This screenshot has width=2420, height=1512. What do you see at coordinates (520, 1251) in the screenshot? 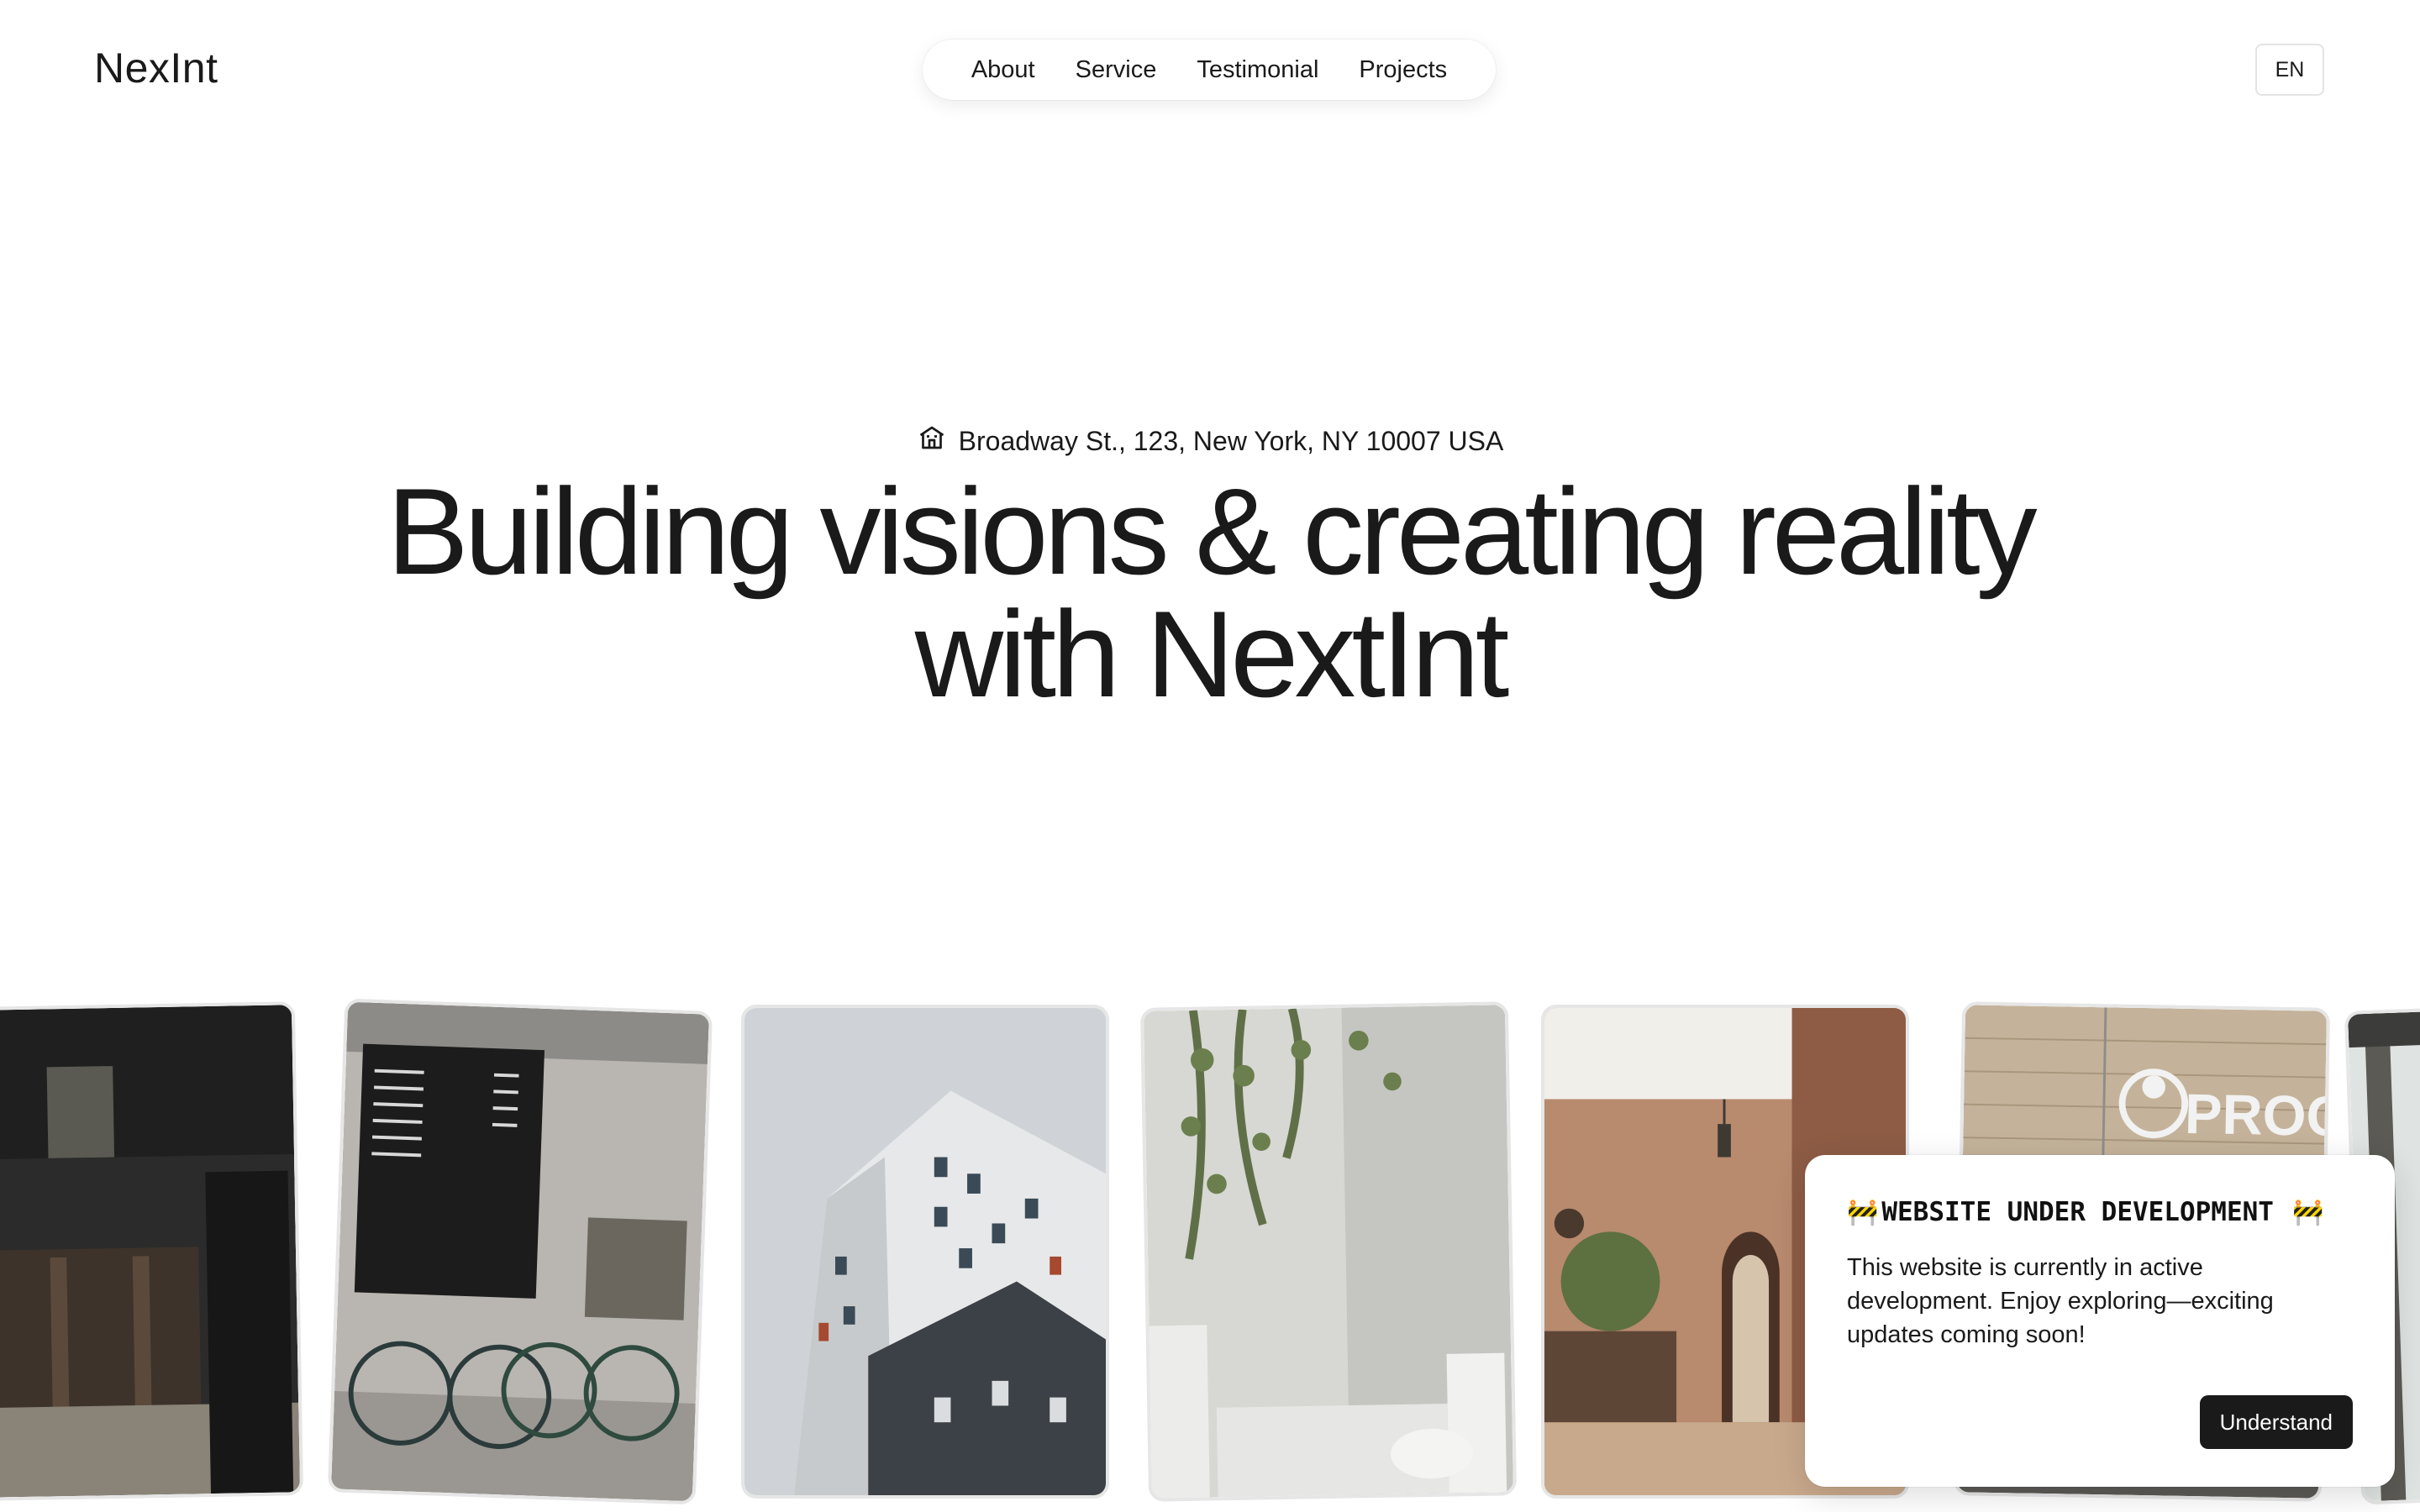
I see `cafe-with-bicycles-photo` at bounding box center [520, 1251].